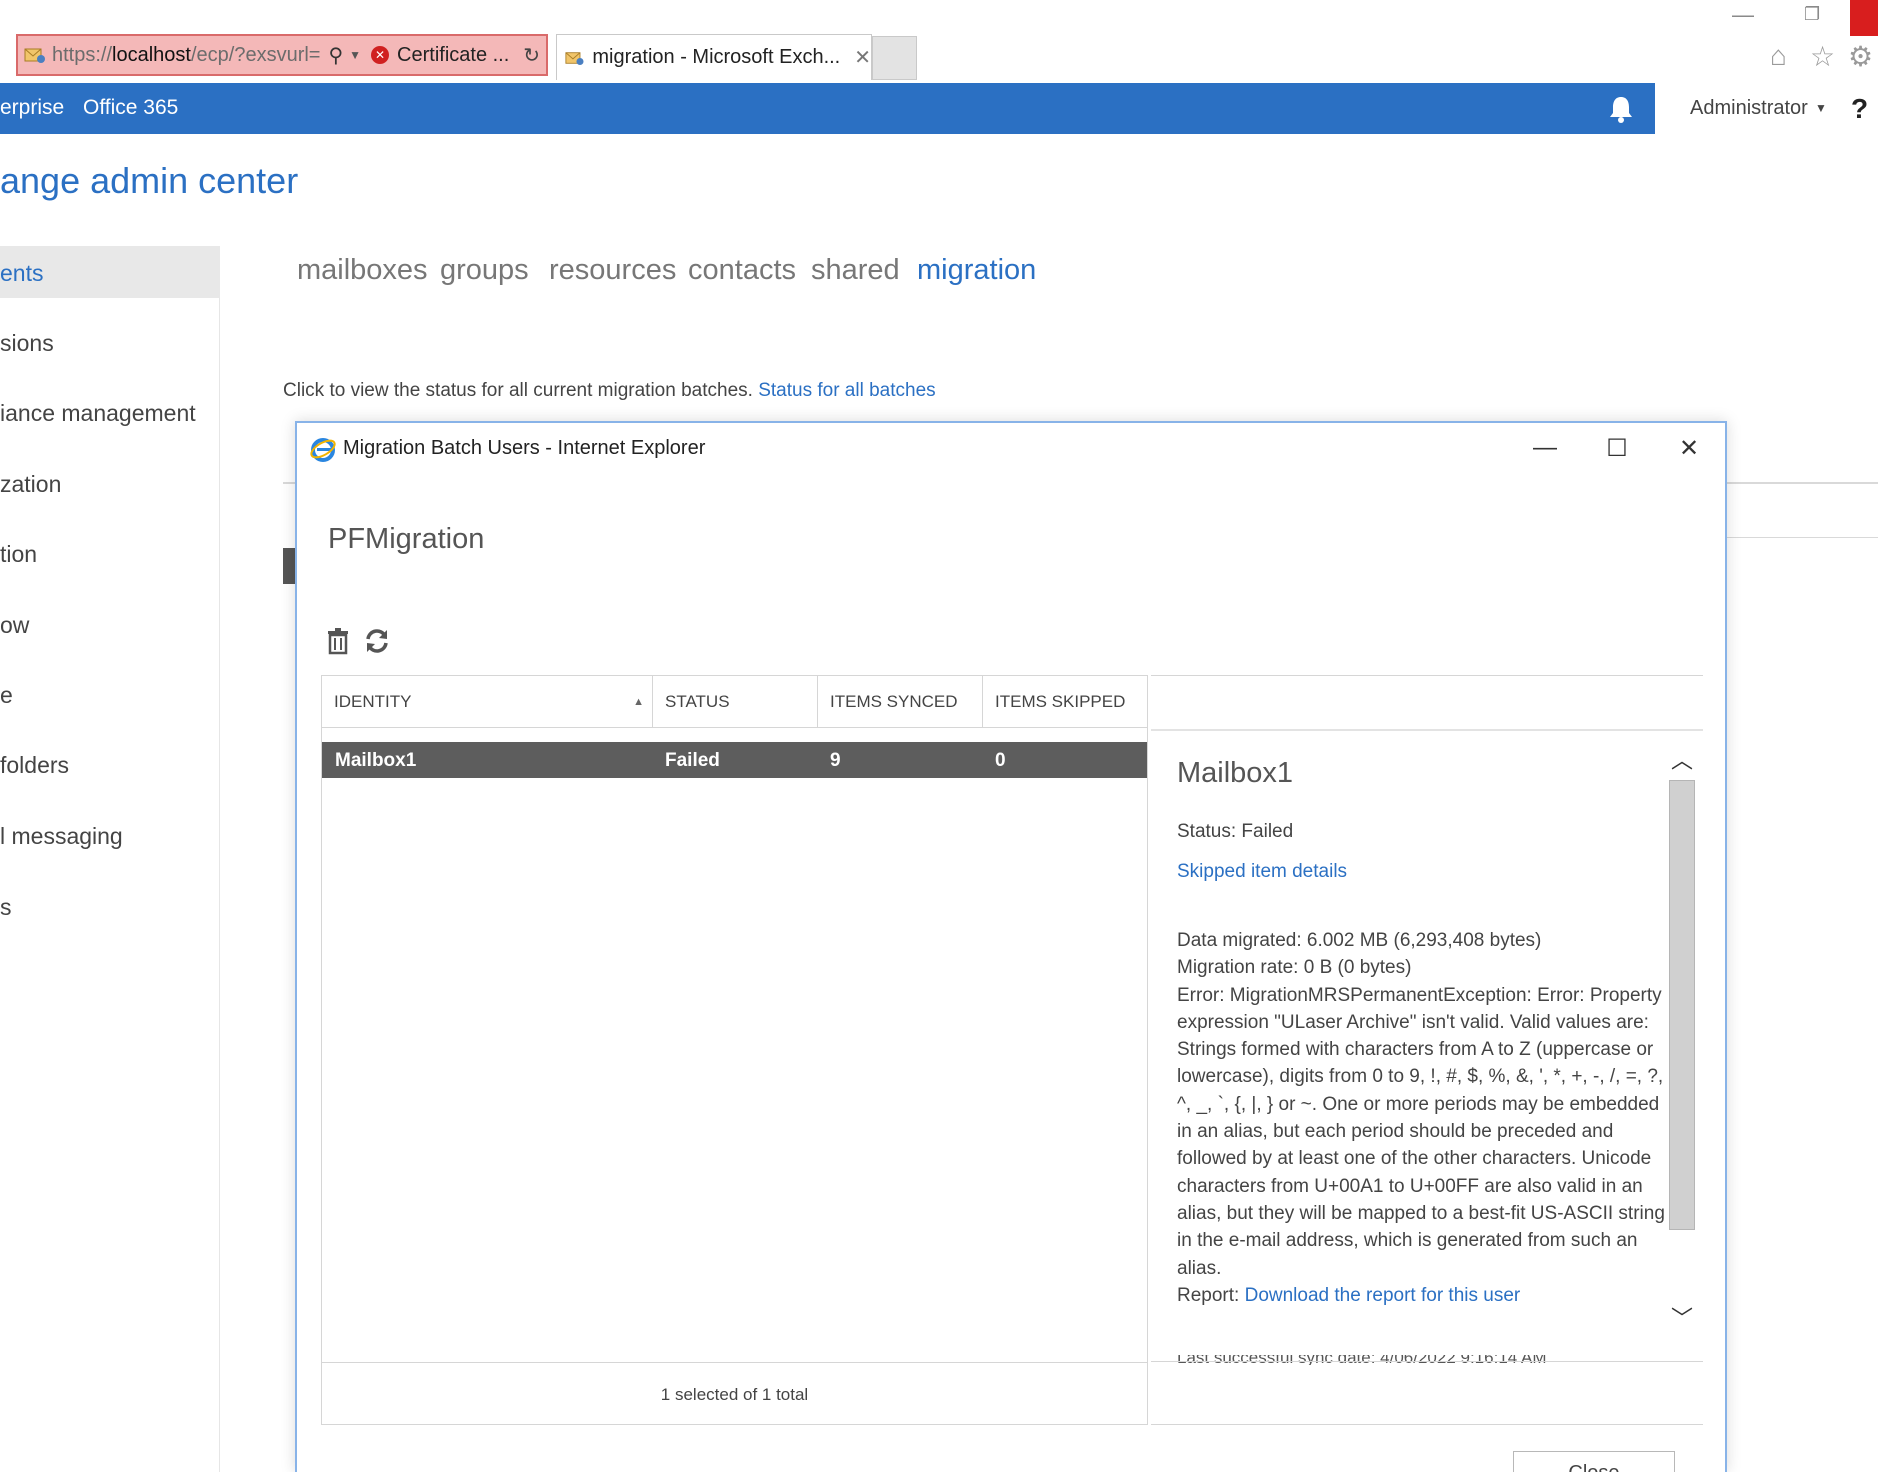  I want to click on tab-contacts: contacts, so click(742, 270).